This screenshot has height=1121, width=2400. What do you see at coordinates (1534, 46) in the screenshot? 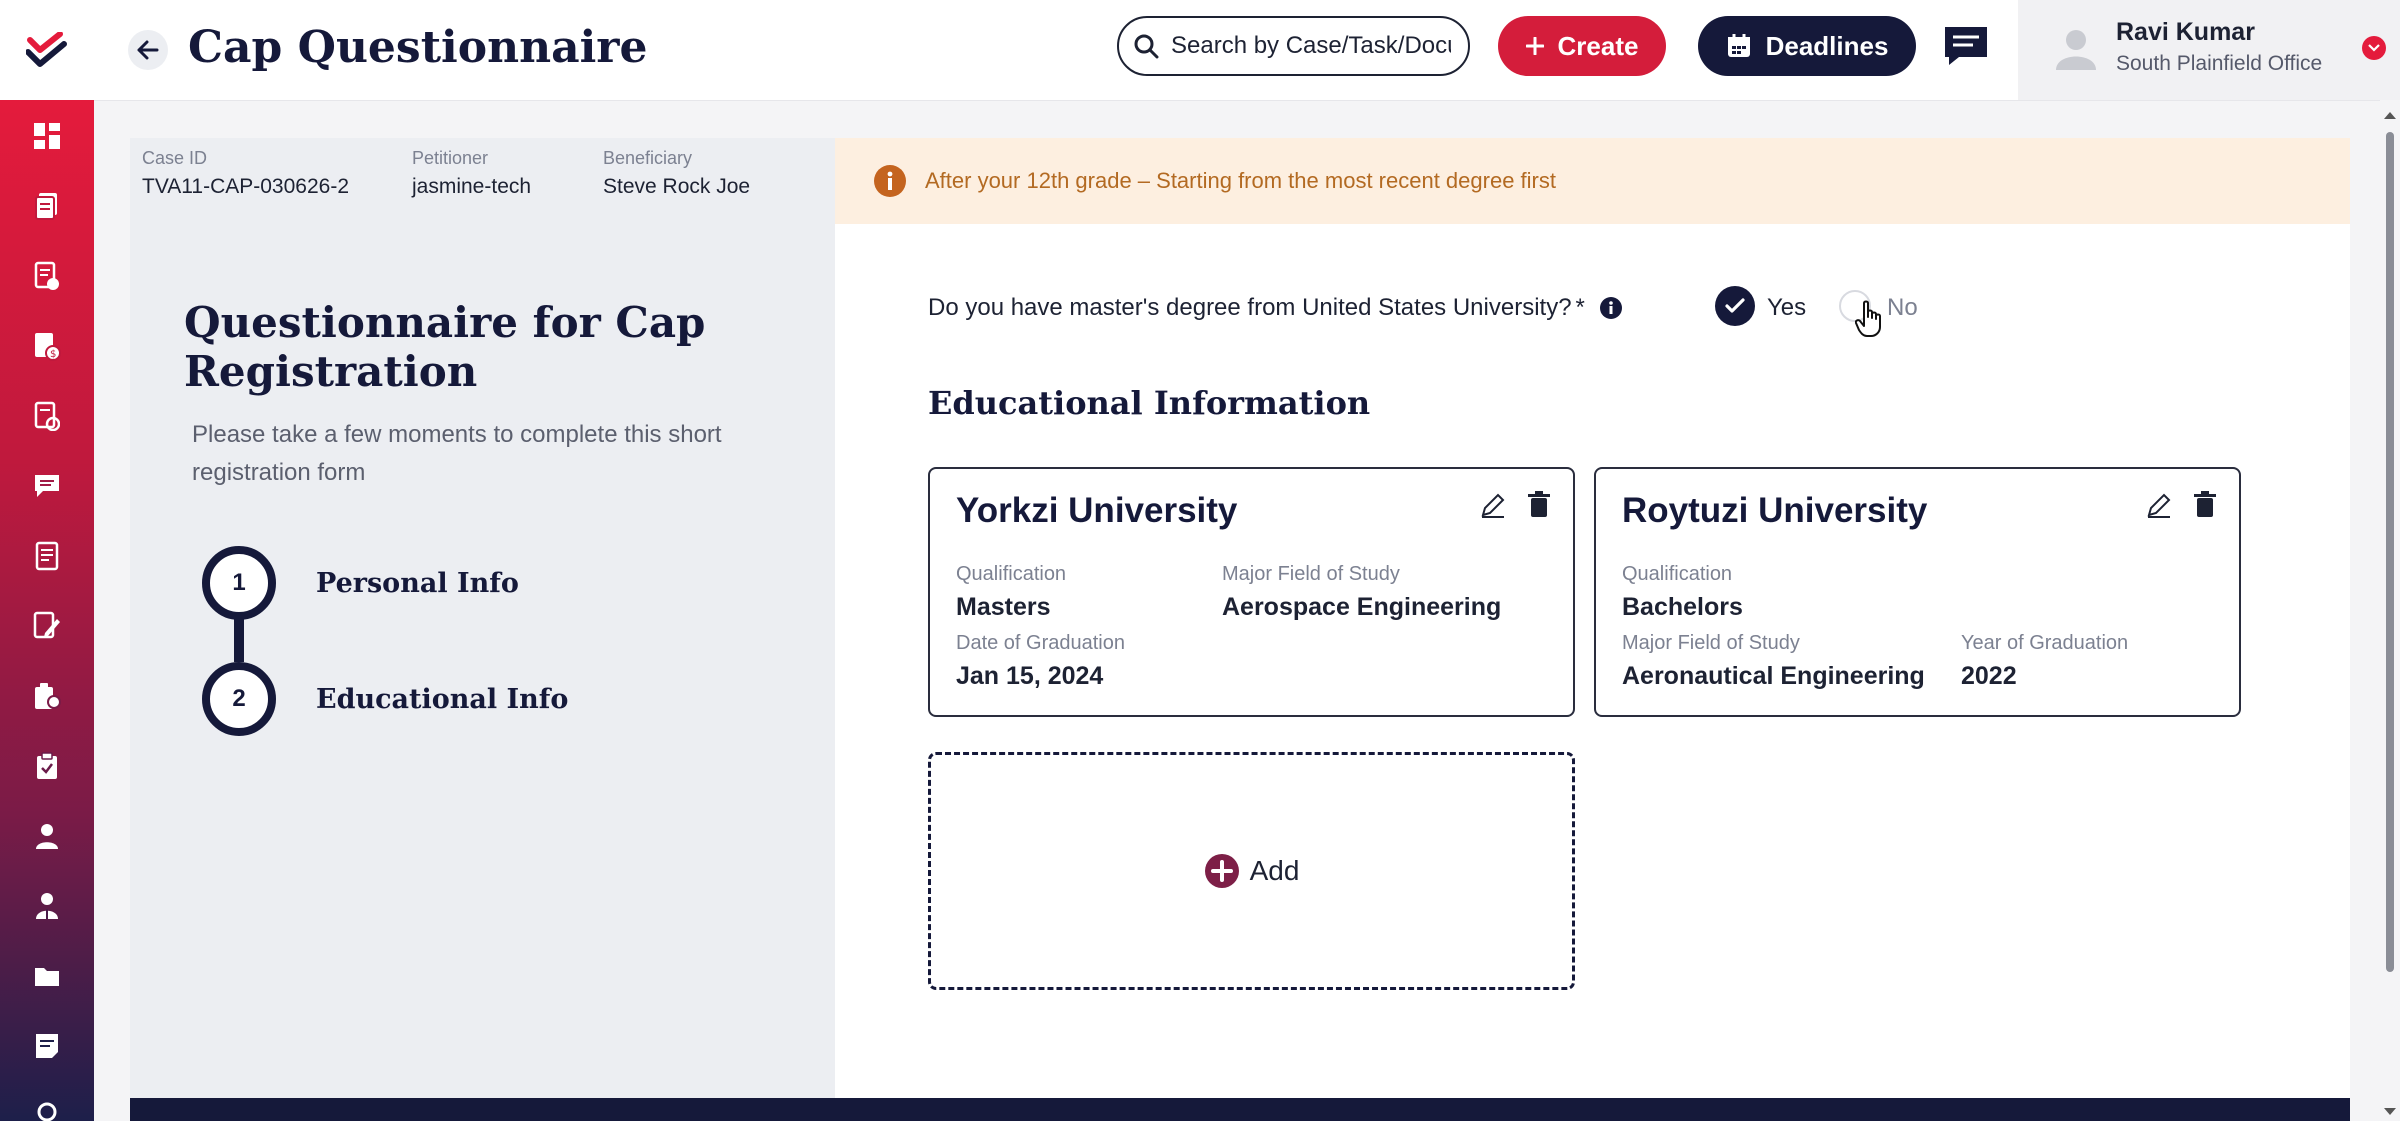
I see `plus-icon` at bounding box center [1534, 46].